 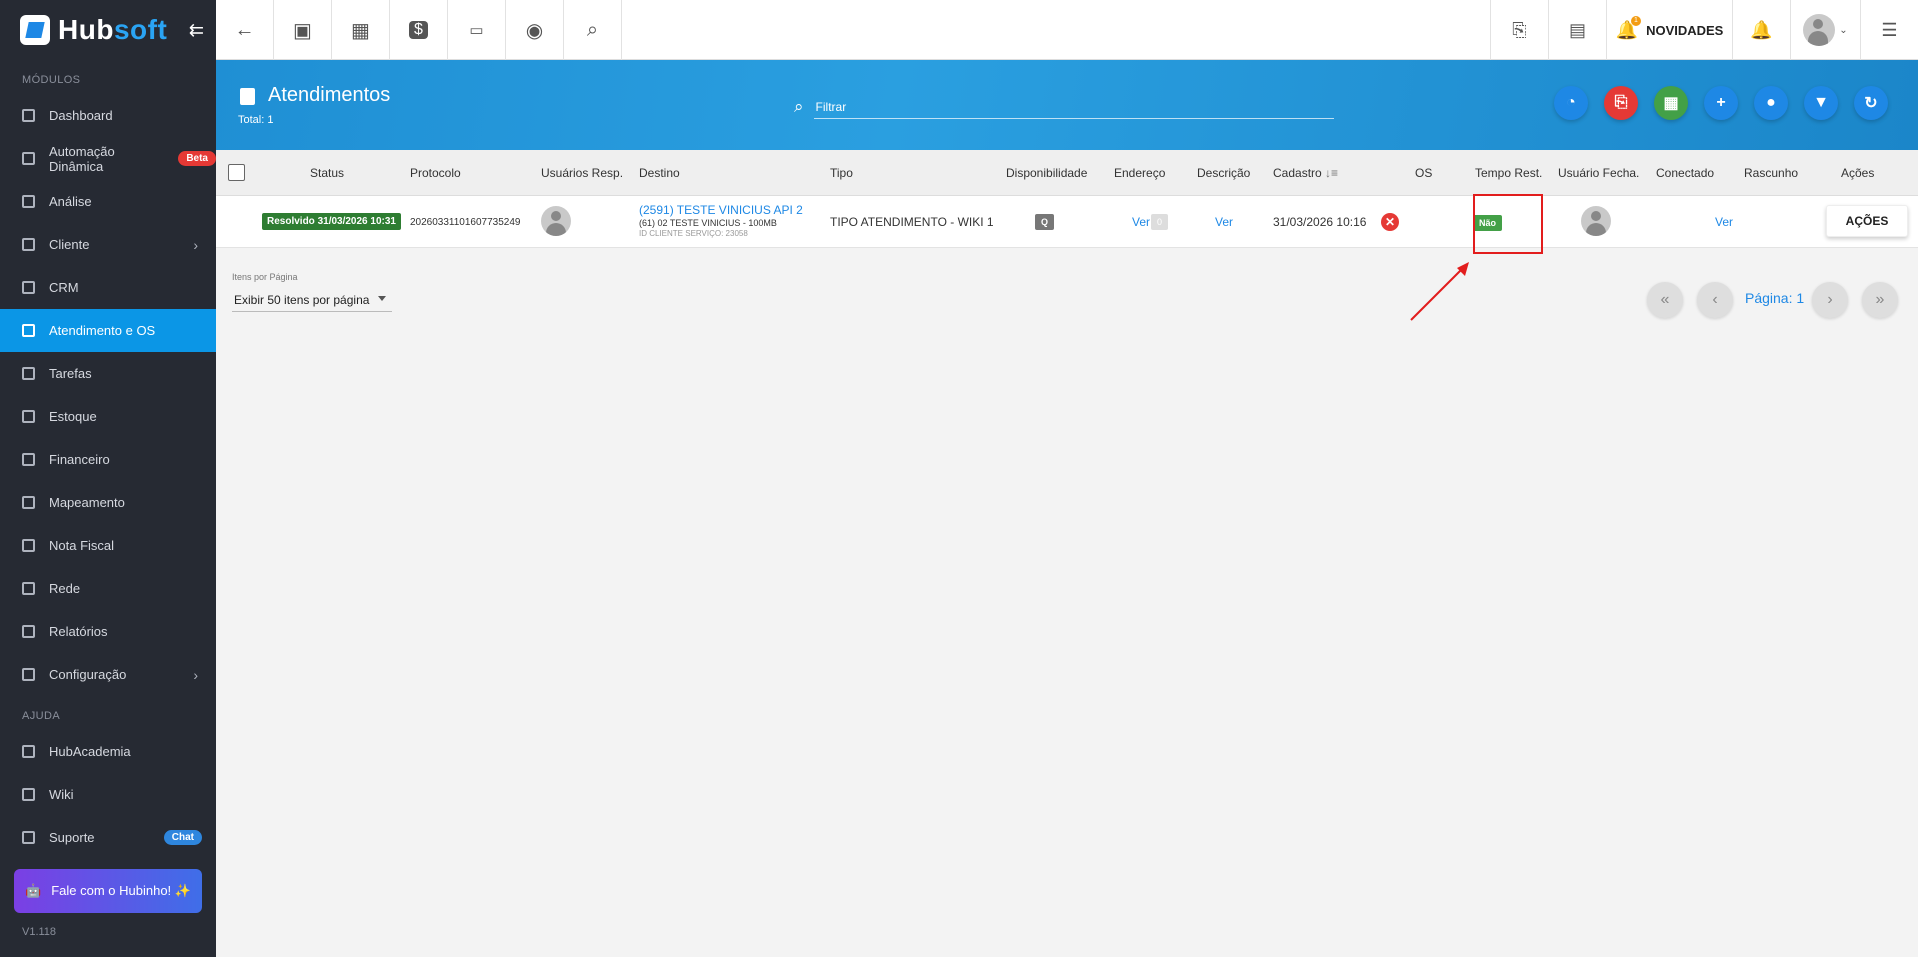 What do you see at coordinates (108, 794) in the screenshot?
I see `sidebar-item-wiki: Wiki` at bounding box center [108, 794].